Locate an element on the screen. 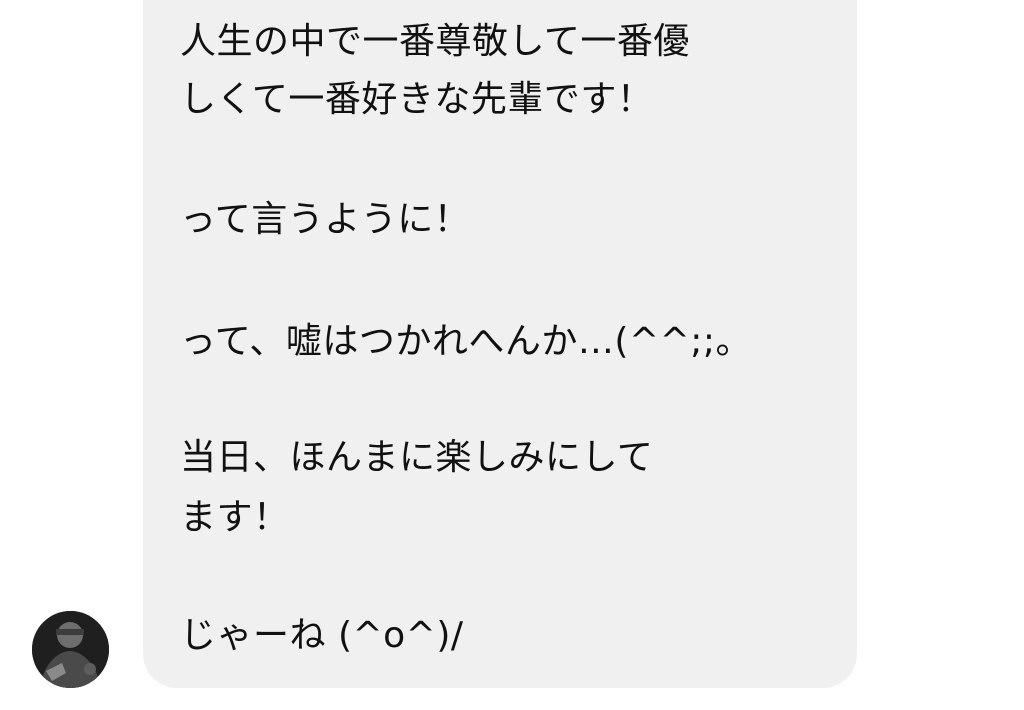  message-line-3: って言うように！ is located at coordinates (325, 219).